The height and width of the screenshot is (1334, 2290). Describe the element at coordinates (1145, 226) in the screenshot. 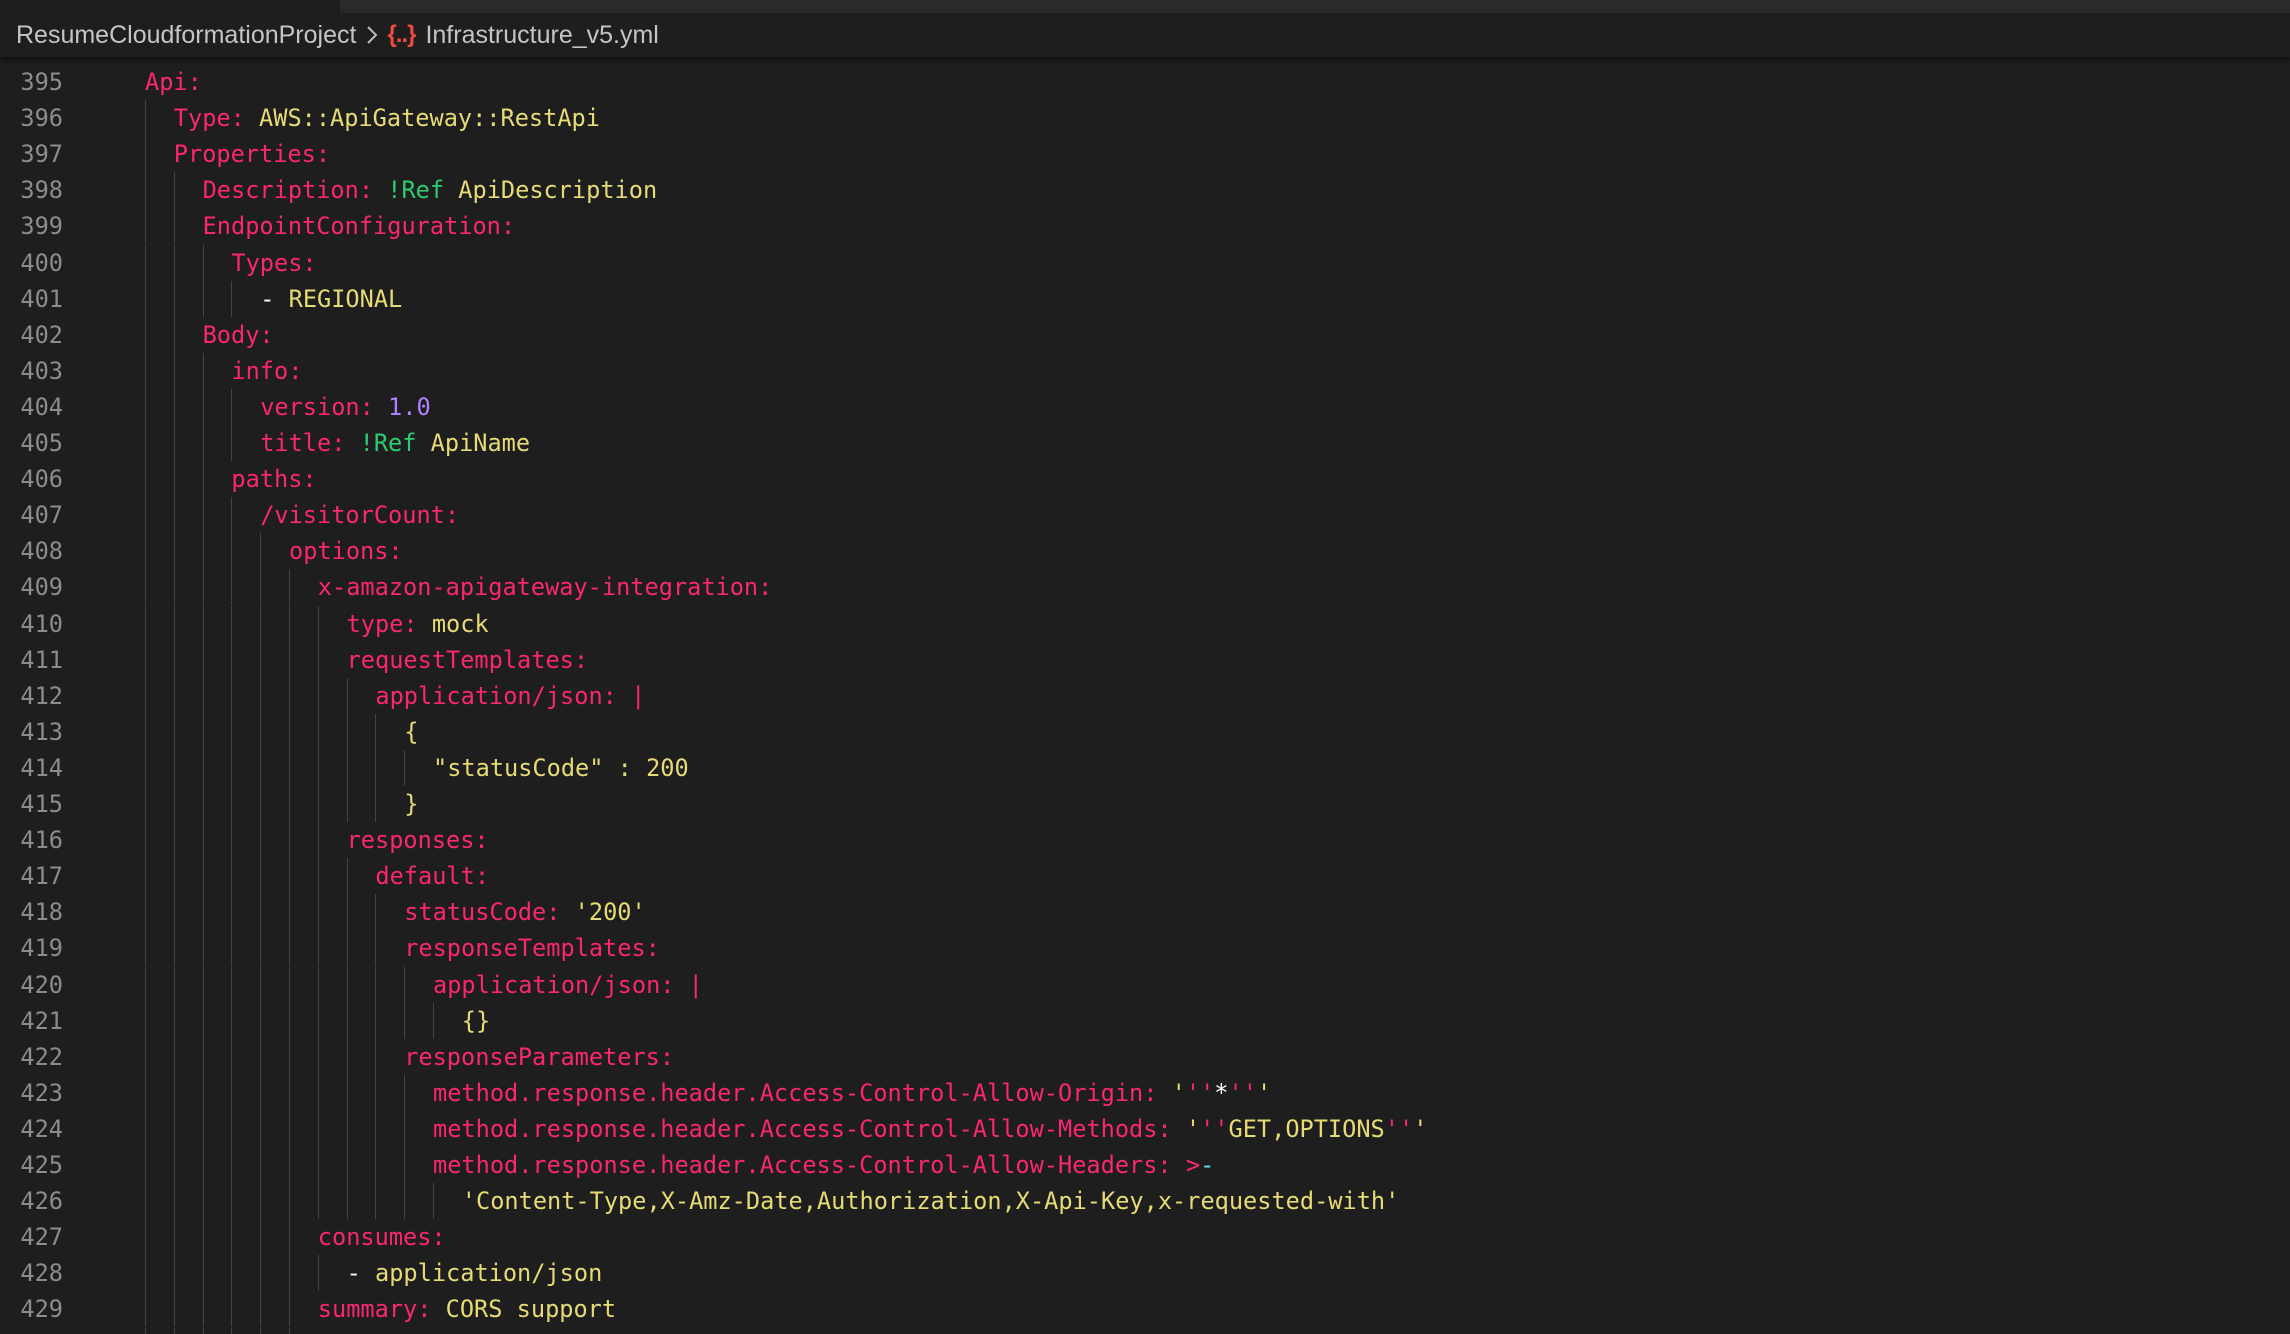

I see `code-line: 399 EndpointConfiguration:` at that location.